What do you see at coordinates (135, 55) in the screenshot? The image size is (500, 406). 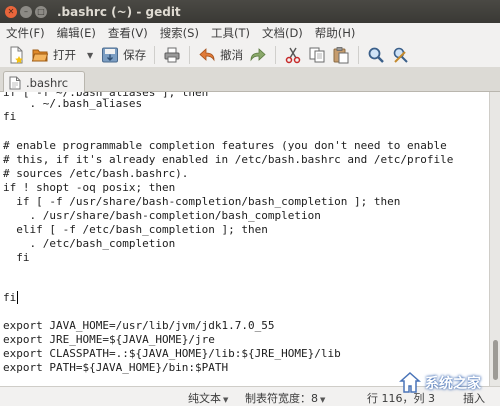 I see `save-label: 保存` at bounding box center [135, 55].